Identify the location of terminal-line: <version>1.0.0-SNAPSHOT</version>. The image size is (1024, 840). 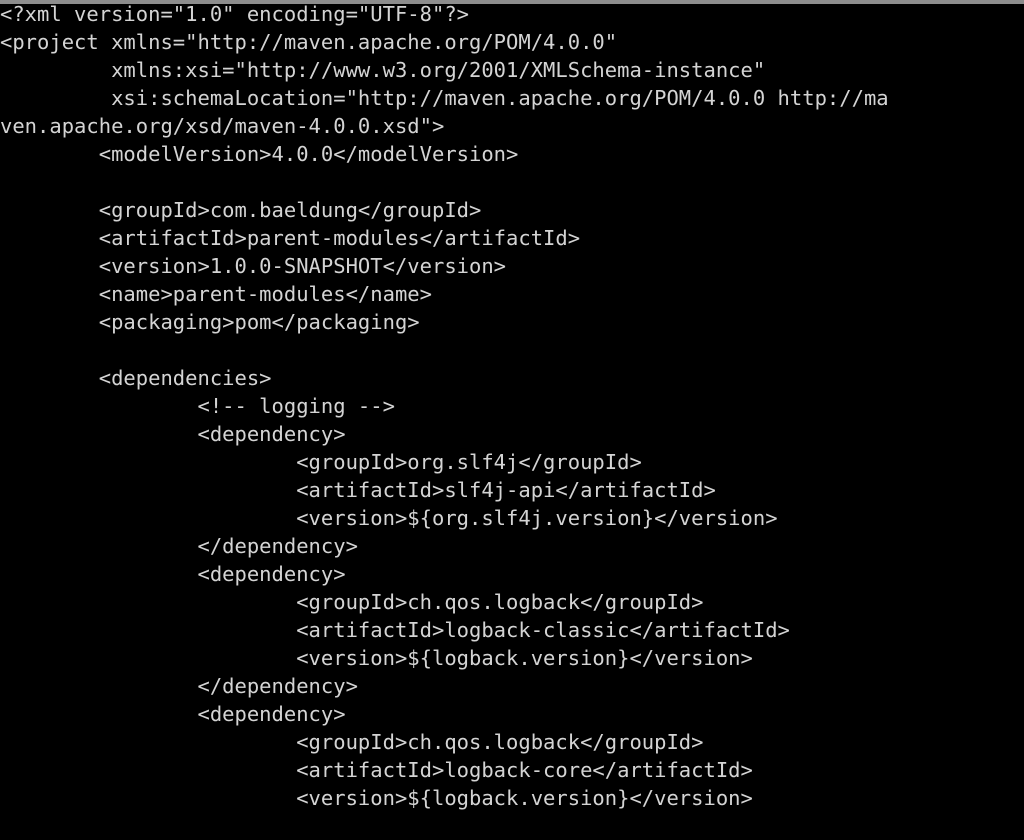
(253, 266).